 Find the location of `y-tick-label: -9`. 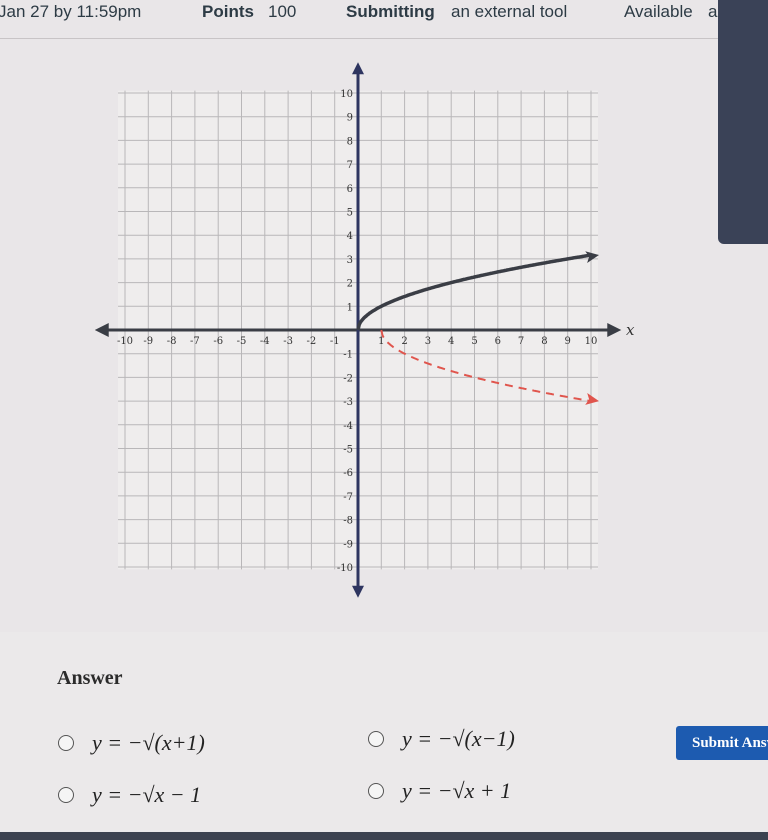

y-tick-label: -9 is located at coordinates (348, 544).